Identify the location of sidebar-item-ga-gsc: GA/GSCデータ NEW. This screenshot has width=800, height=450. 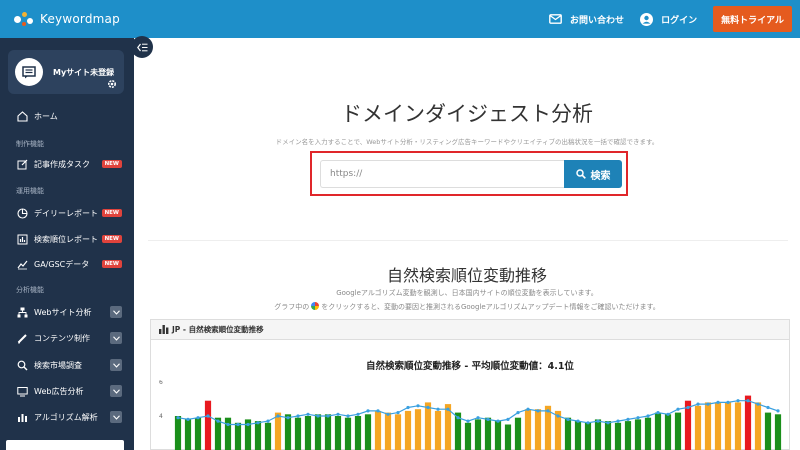
(67, 264).